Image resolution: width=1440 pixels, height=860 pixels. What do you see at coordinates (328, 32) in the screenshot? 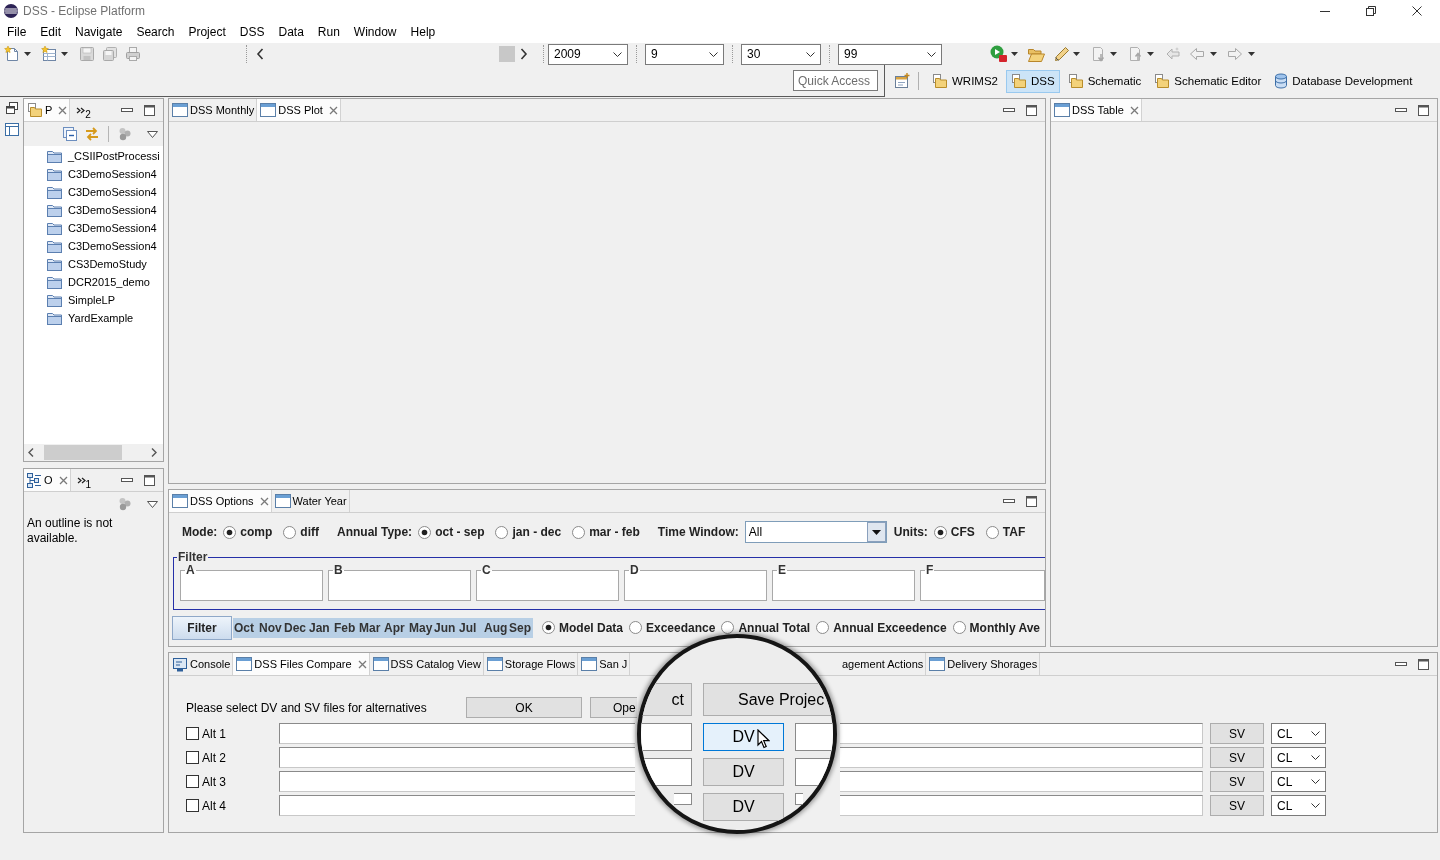
I see `menu-item: Run` at bounding box center [328, 32].